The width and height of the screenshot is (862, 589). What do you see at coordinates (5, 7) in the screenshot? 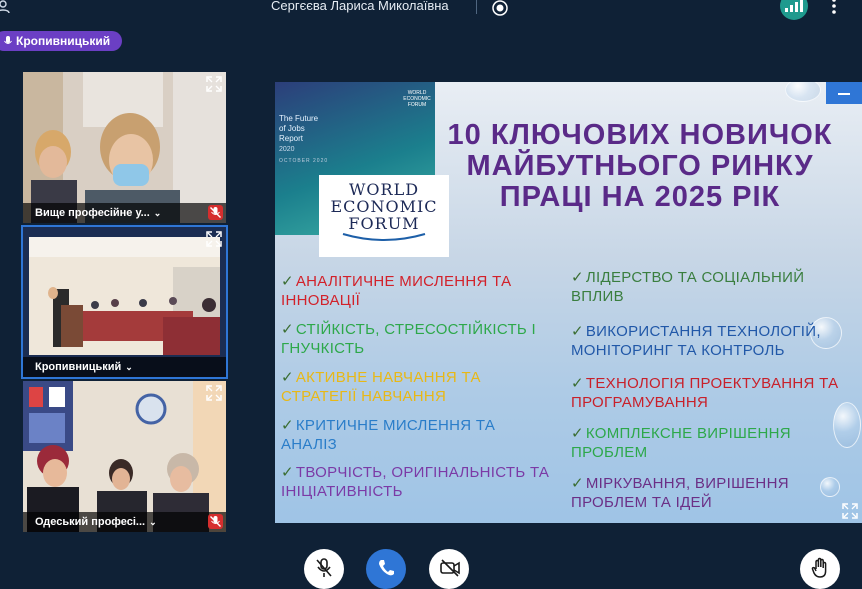
I see `user-icon` at bounding box center [5, 7].